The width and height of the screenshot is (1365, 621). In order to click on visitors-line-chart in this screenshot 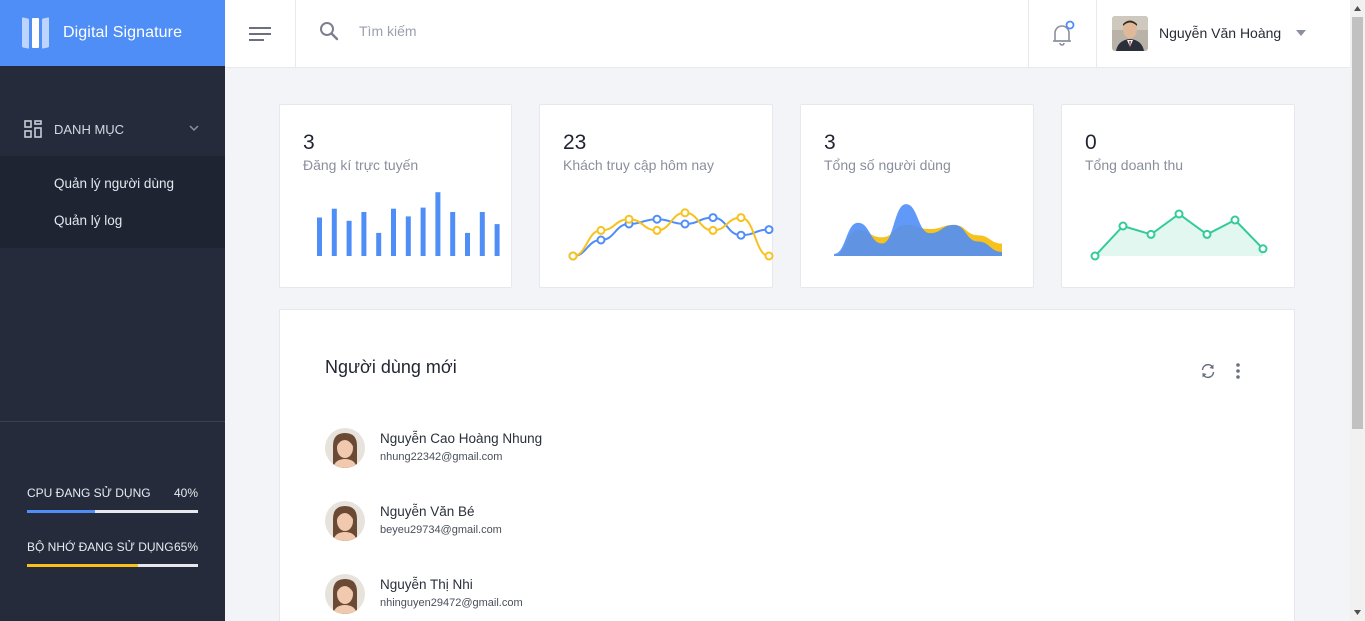, I will do `click(671, 234)`.